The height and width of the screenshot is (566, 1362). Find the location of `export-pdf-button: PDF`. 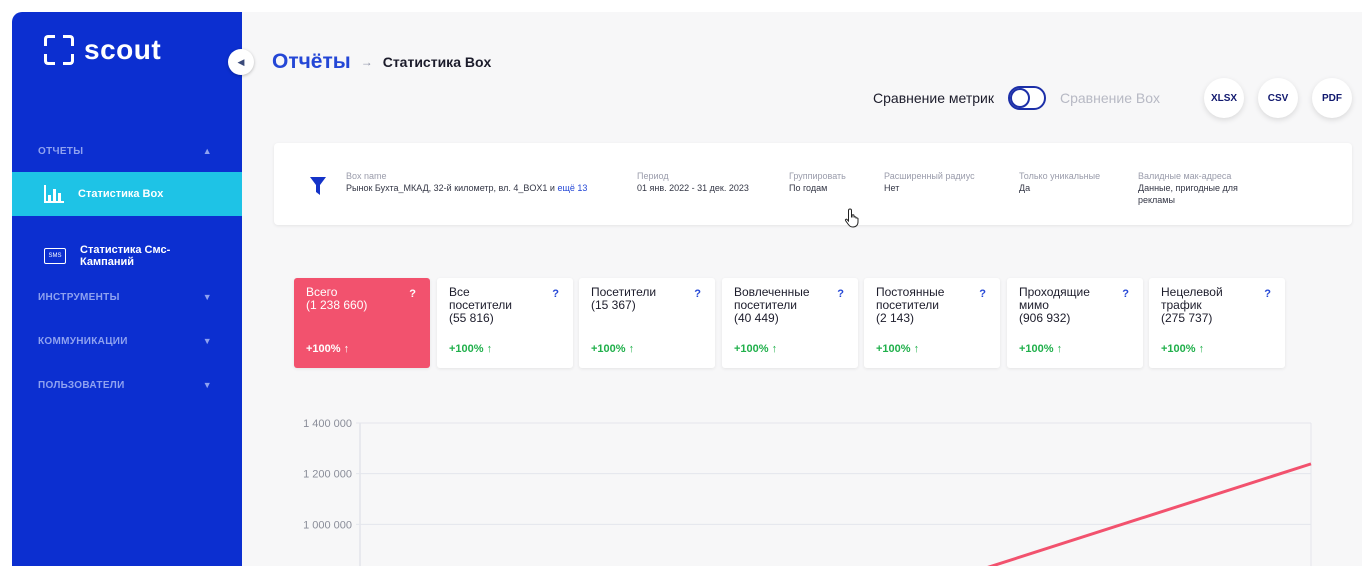

export-pdf-button: PDF is located at coordinates (1332, 98).